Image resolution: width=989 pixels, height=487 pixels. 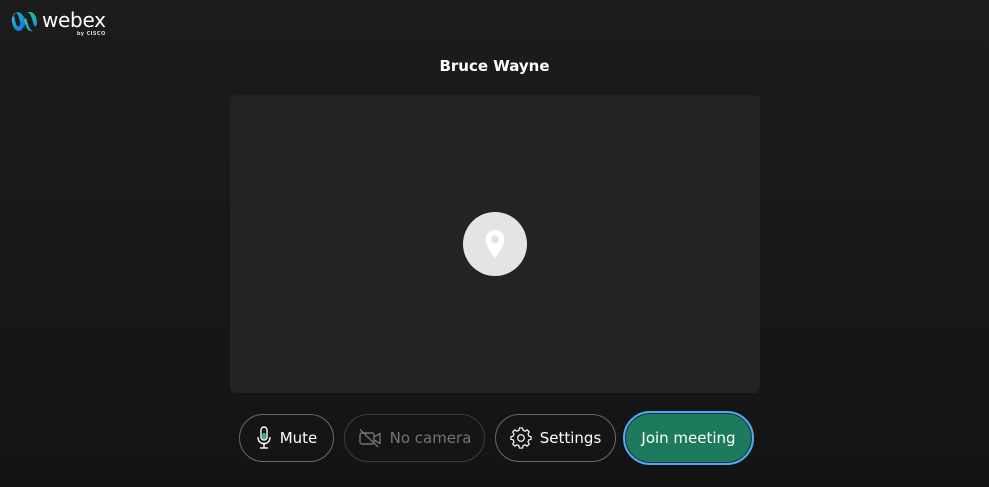 I want to click on location-pin-icon, so click(x=495, y=244).